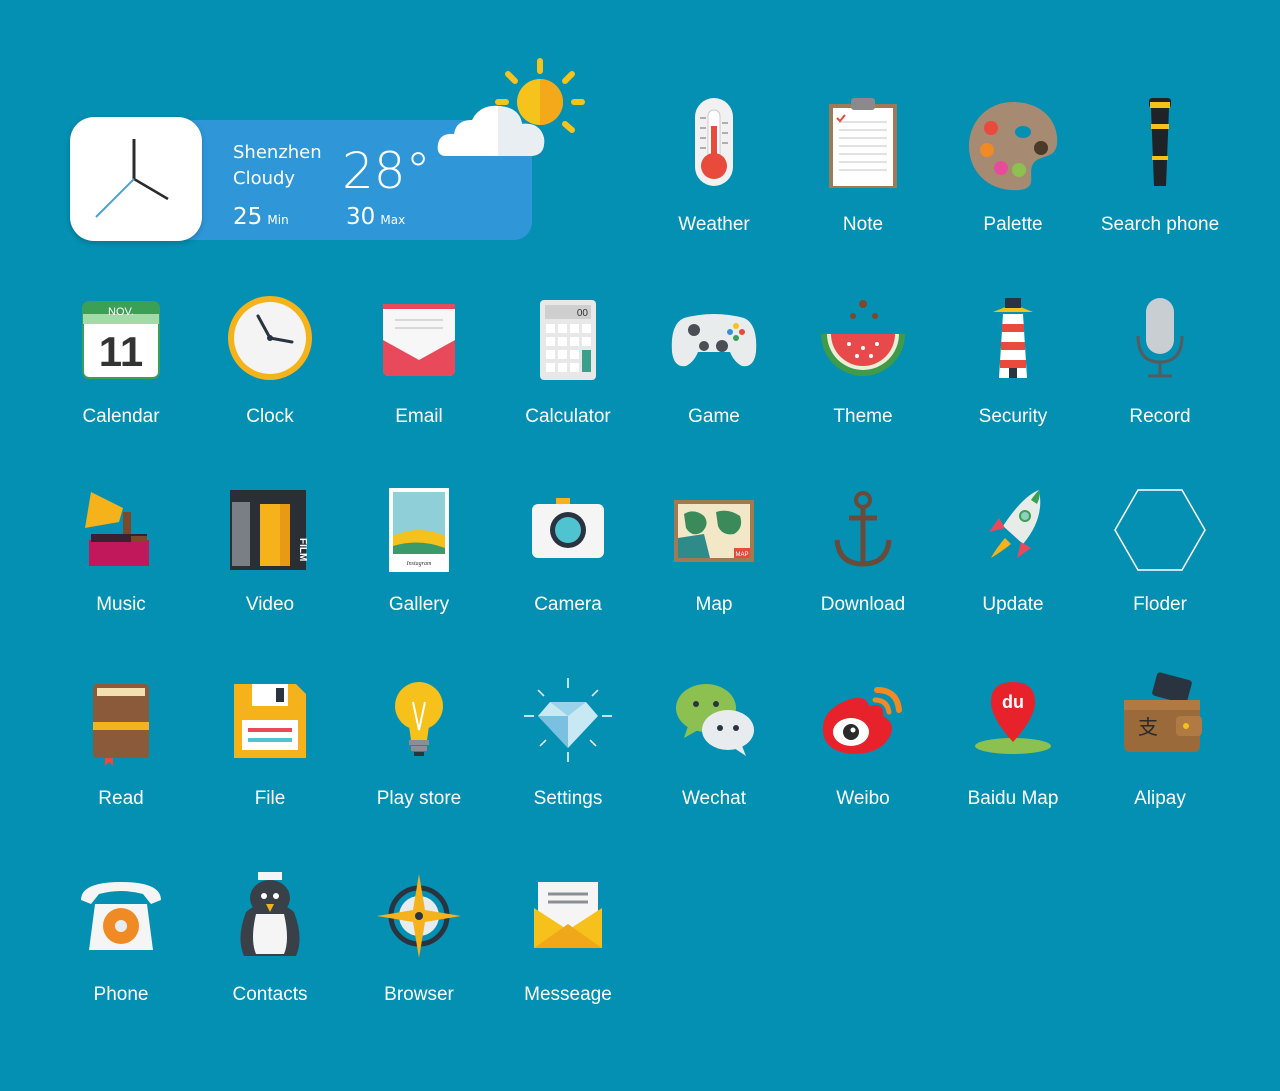  Describe the element at coordinates (714, 531) in the screenshot. I see `world-map-icon: MAP` at that location.